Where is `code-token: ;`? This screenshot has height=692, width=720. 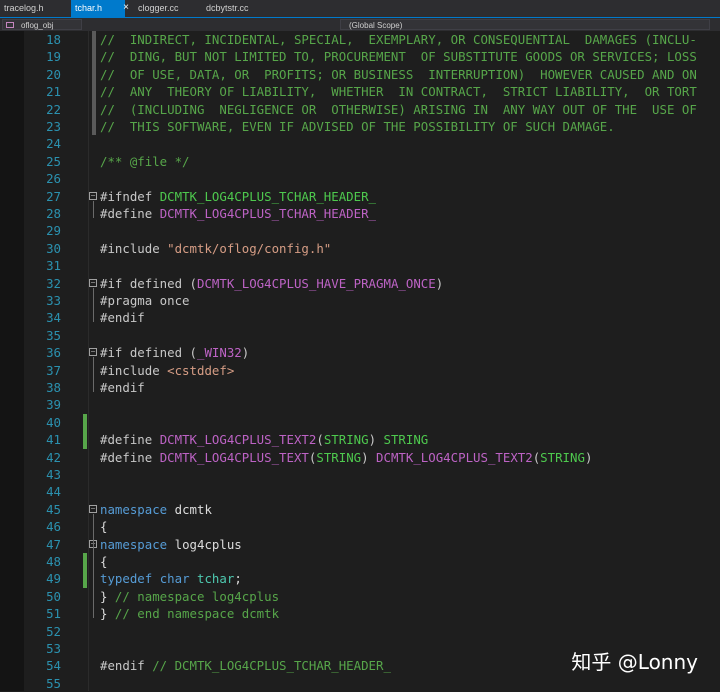
code-token: ; is located at coordinates (238, 579).